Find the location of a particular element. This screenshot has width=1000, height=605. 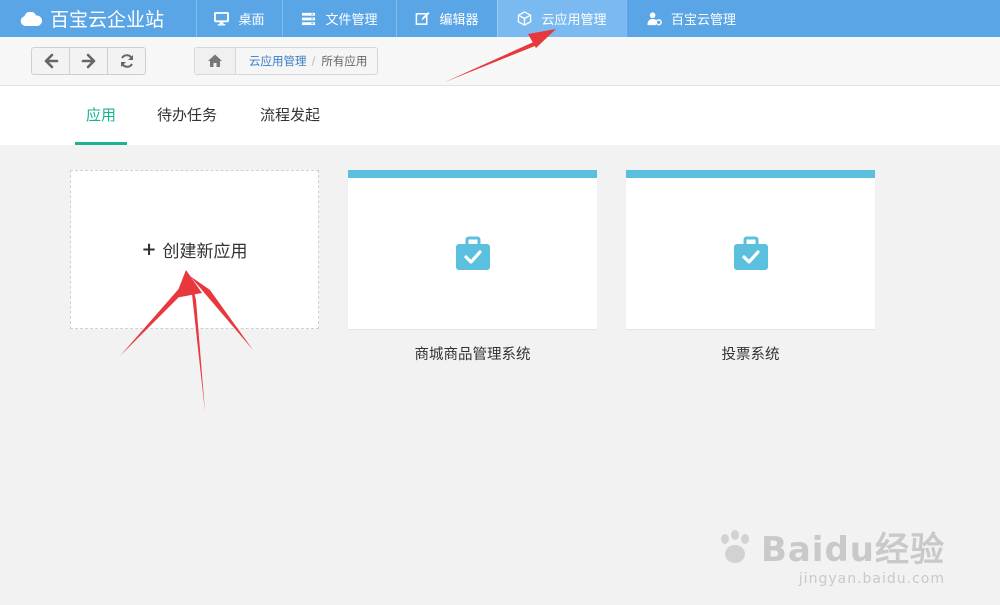

app-name-voting: 投票系统 is located at coordinates (750, 353).